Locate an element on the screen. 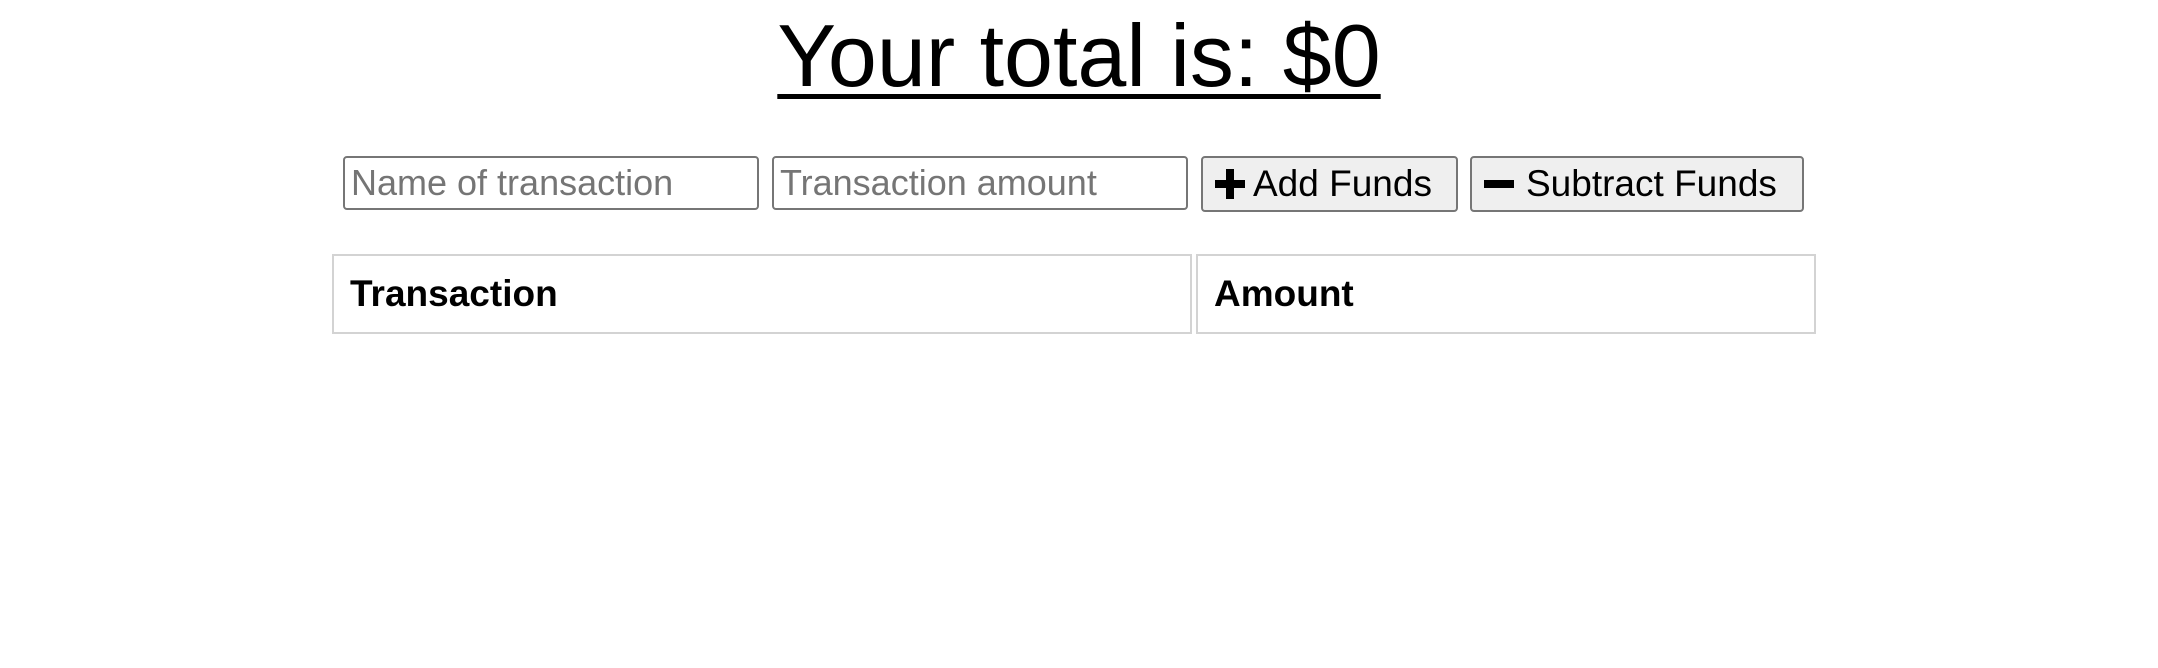 The width and height of the screenshot is (2158, 668). total-heading: Your total is: $0 is located at coordinates (1079, 56).